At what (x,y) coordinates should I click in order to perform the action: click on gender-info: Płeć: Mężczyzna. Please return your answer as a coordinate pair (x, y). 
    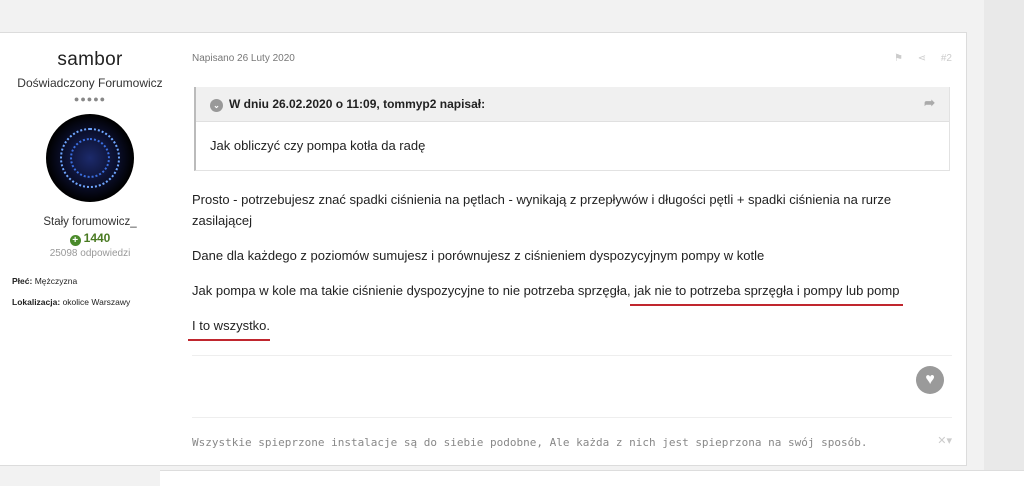
    Looking at the image, I should click on (44, 281).